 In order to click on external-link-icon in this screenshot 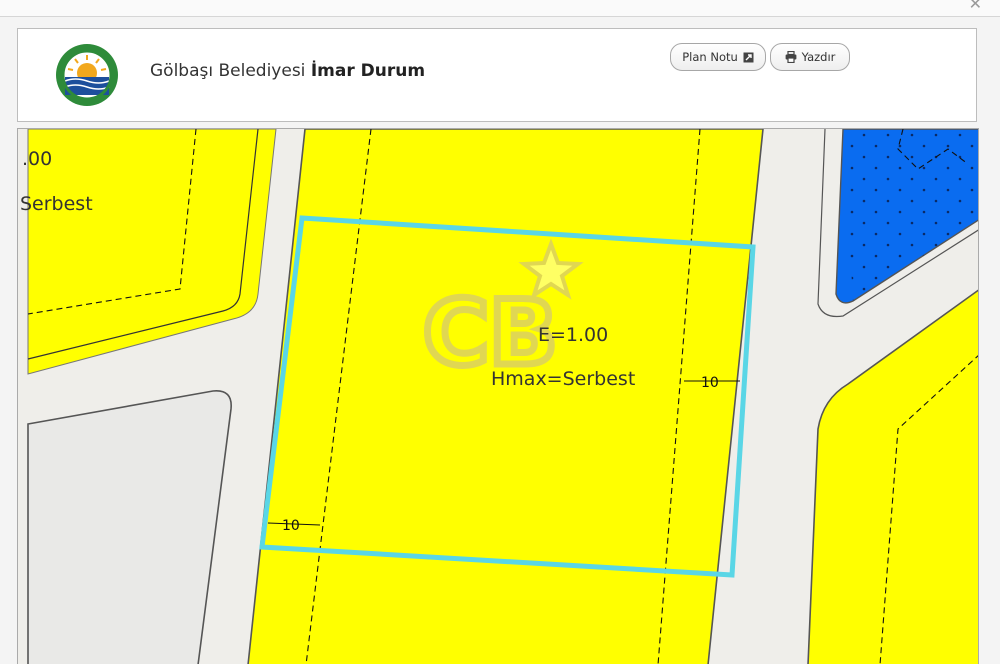, I will do `click(748, 57)`.